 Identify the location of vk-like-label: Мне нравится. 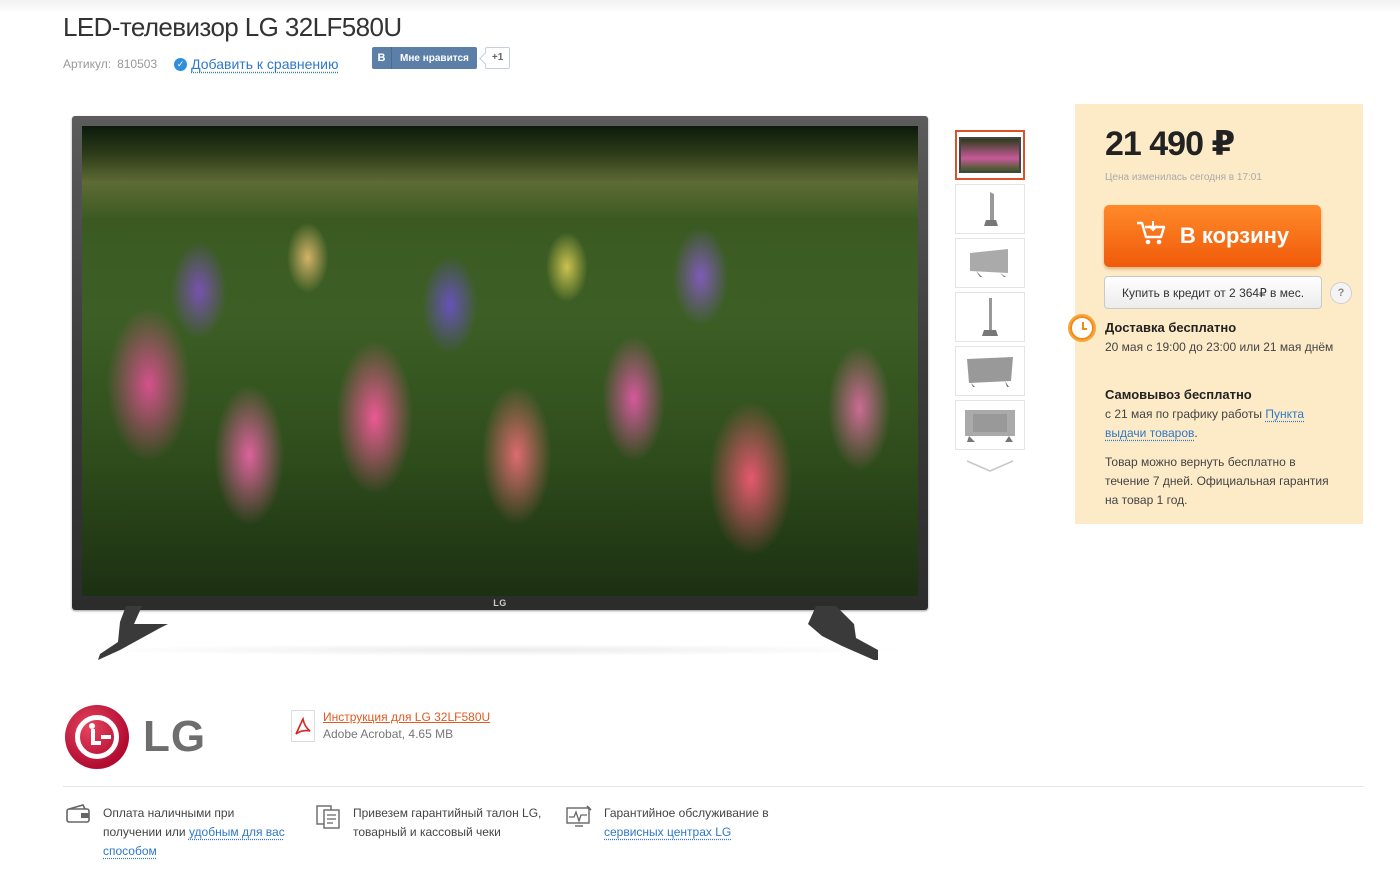
(434, 58).